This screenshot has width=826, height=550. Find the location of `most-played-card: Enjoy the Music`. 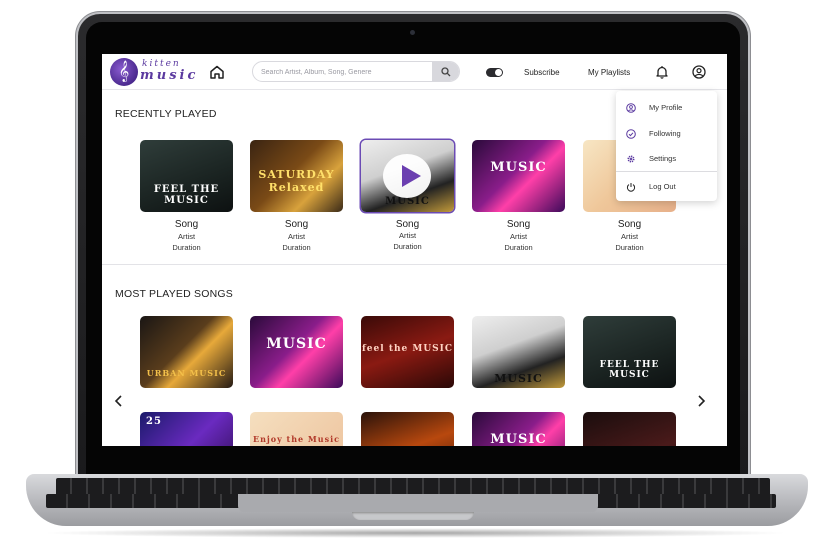

most-played-card: Enjoy the Music is located at coordinates (296, 429).